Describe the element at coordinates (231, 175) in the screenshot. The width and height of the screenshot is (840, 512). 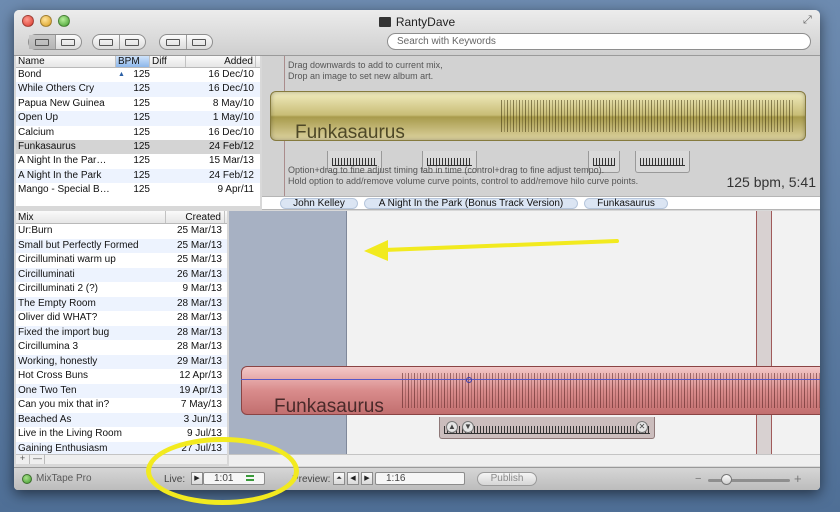
I see `track-added-cell: 24 Feb/12` at that location.